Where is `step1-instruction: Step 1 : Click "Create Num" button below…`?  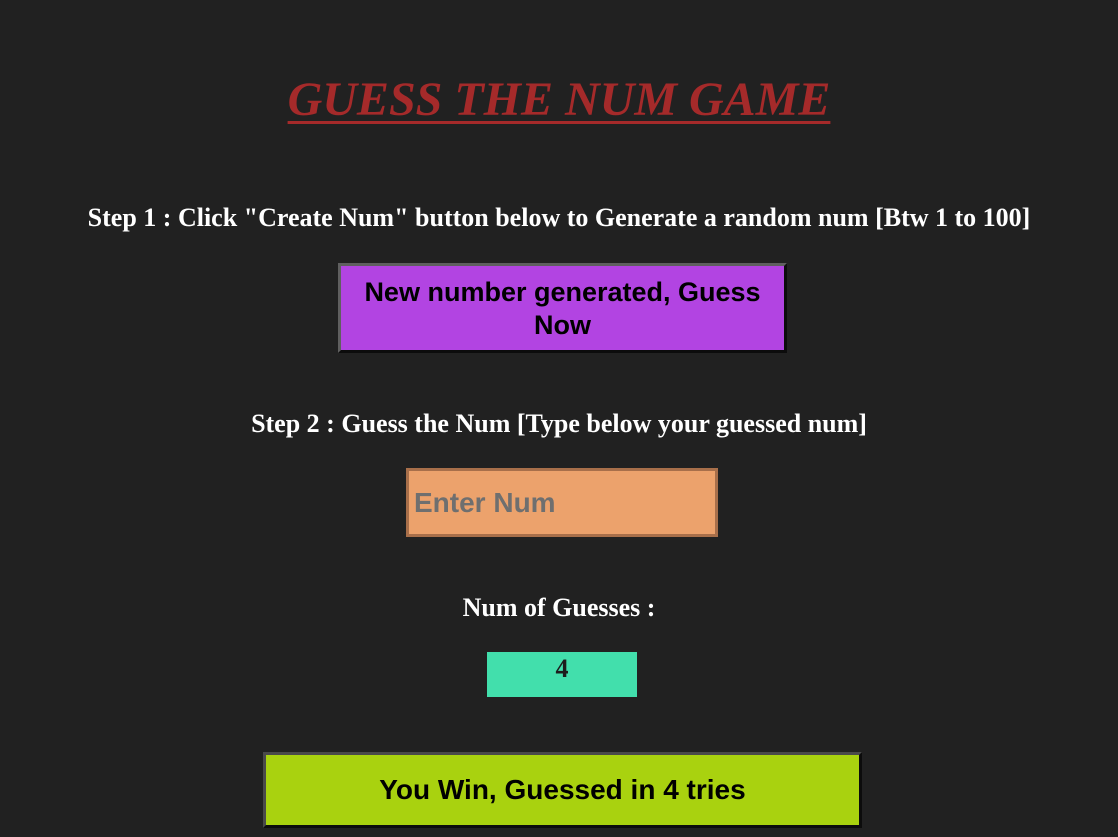 step1-instruction: Step 1 : Click "Create Num" button below… is located at coordinates (559, 217).